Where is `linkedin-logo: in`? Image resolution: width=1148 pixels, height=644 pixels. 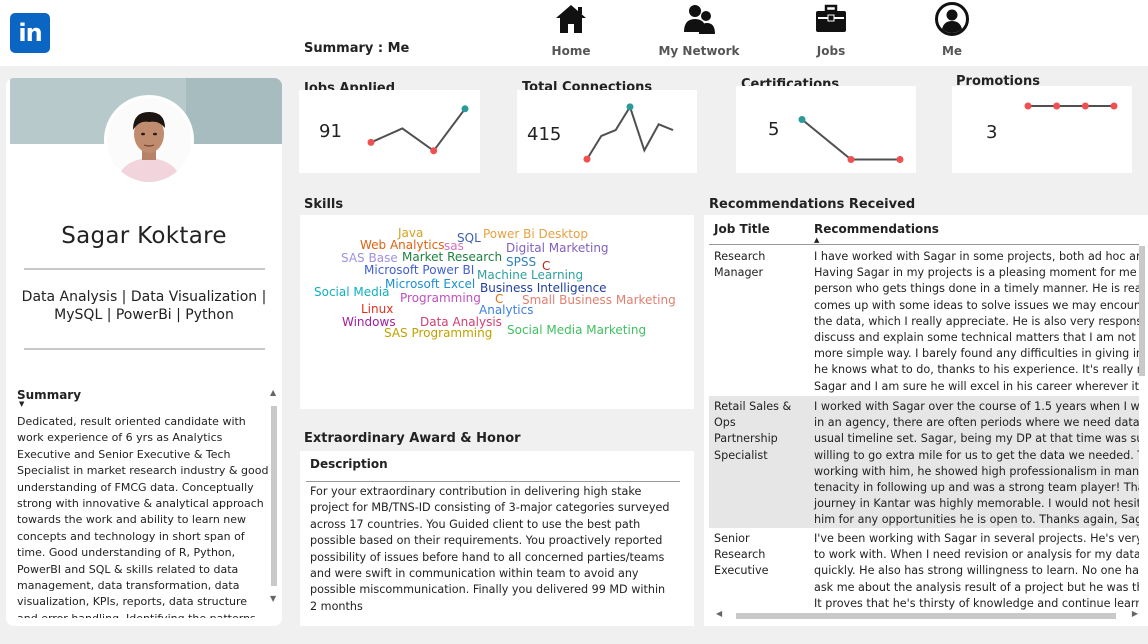
linkedin-logo: in is located at coordinates (30, 33).